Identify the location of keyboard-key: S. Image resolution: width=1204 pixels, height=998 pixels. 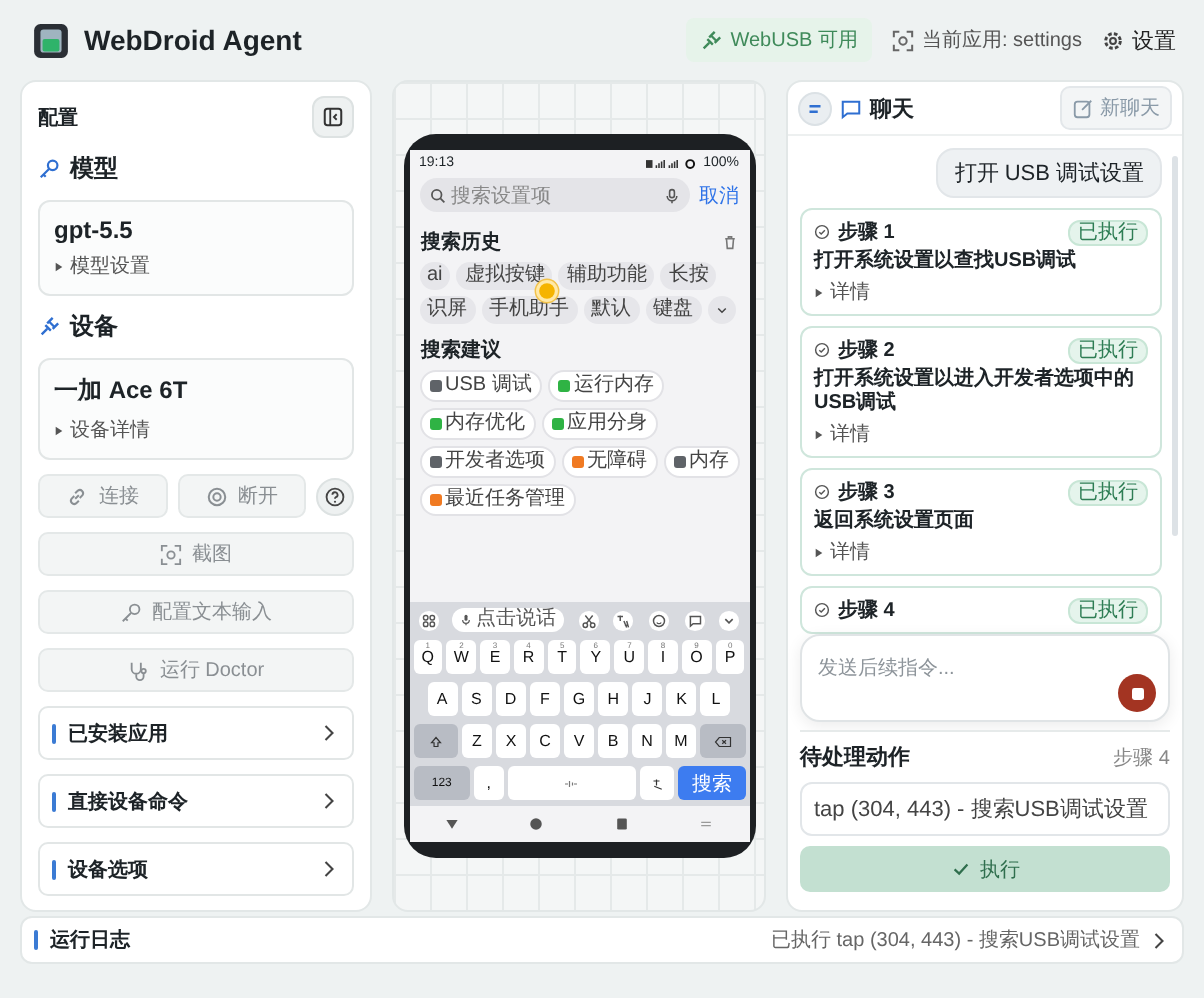
(476, 699).